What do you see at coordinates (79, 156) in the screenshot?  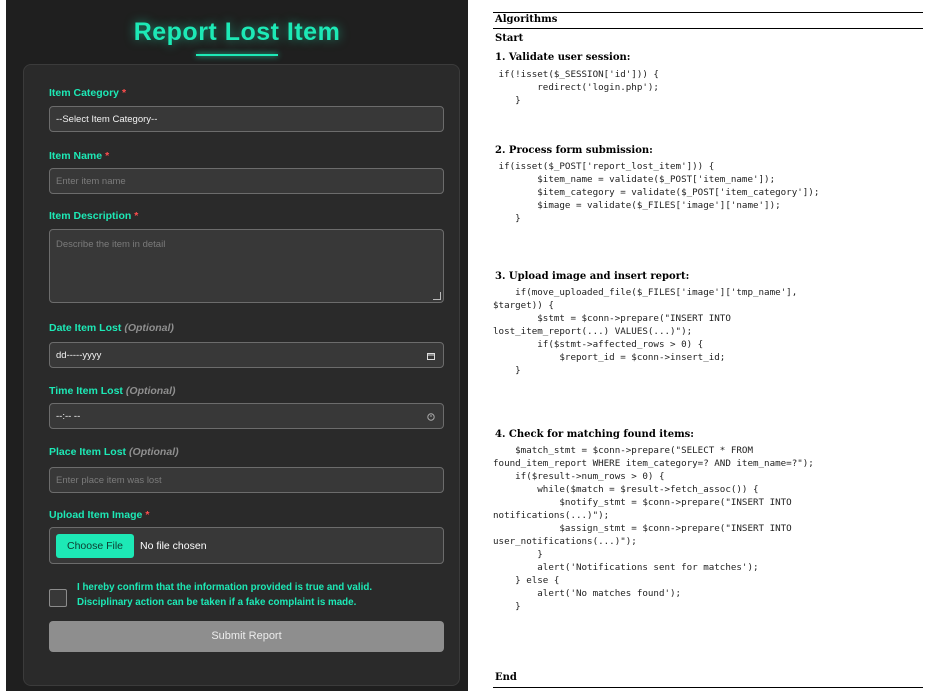 I see `item-name-label: Item Name *` at bounding box center [79, 156].